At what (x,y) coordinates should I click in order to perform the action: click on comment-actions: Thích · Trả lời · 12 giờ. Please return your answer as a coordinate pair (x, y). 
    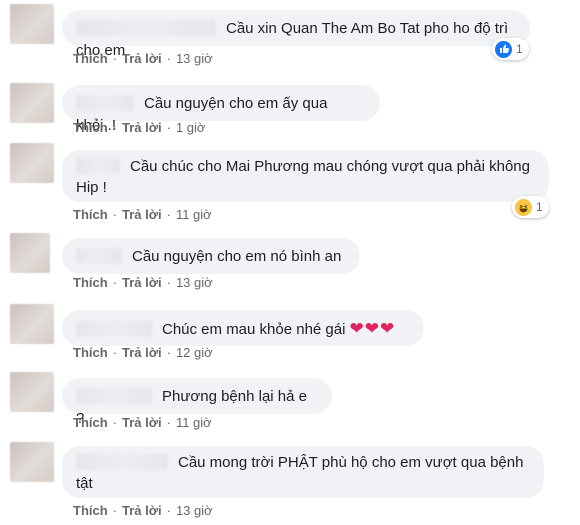
    Looking at the image, I should click on (143, 352).